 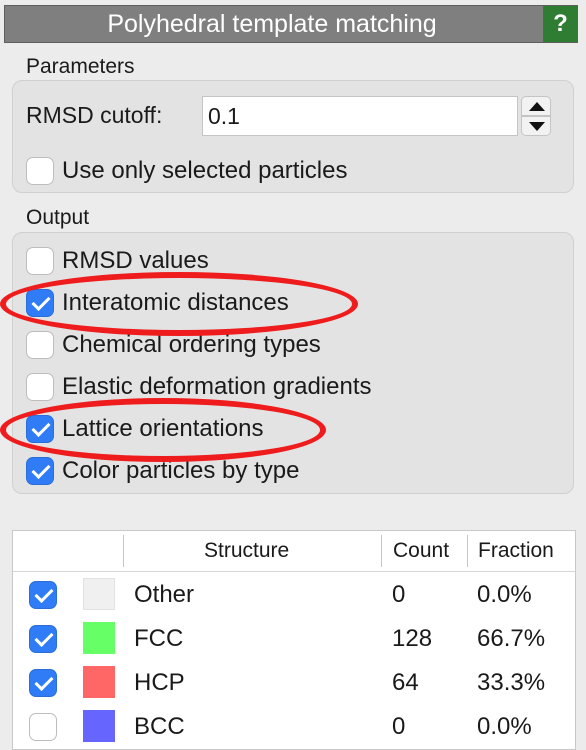 I want to click on chemical-ordering-types-checkbox, so click(x=40, y=345).